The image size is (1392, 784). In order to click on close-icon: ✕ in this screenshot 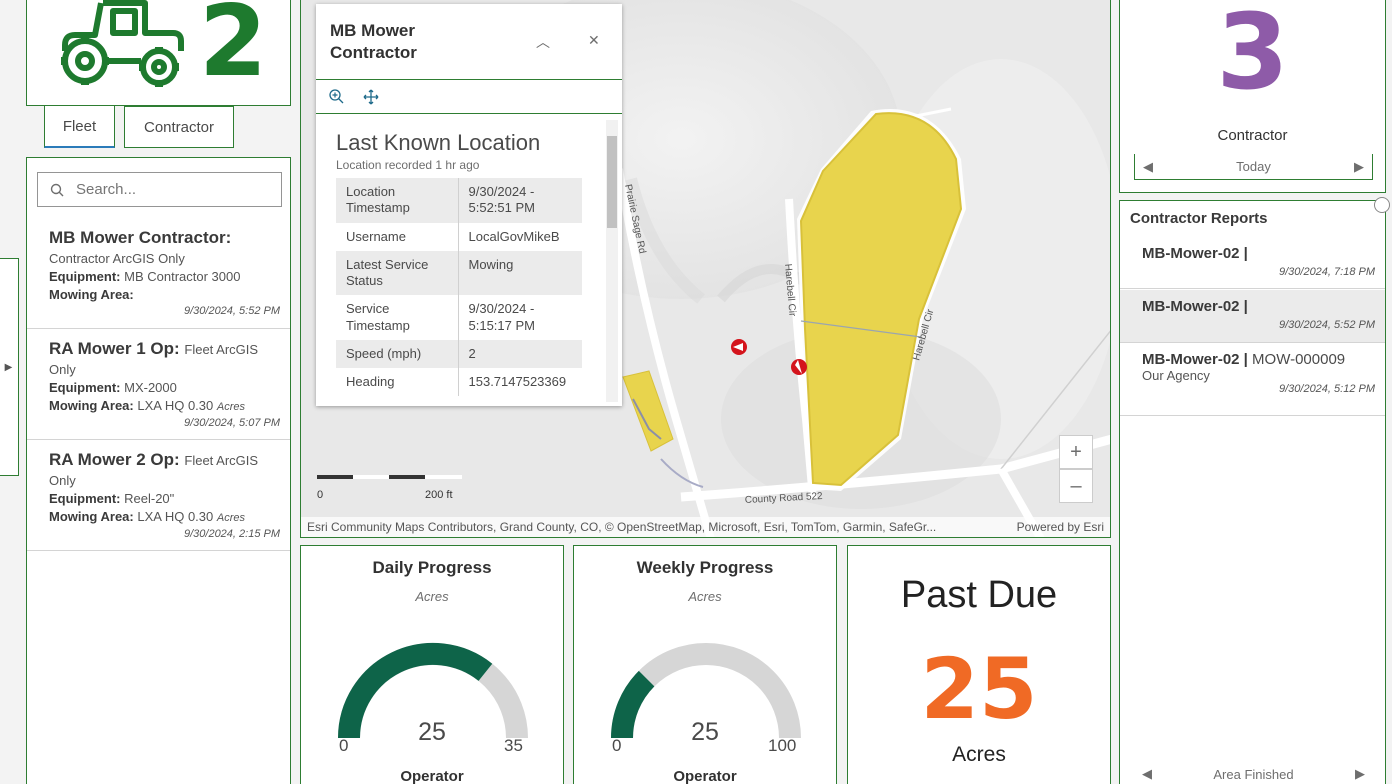, I will do `click(594, 40)`.